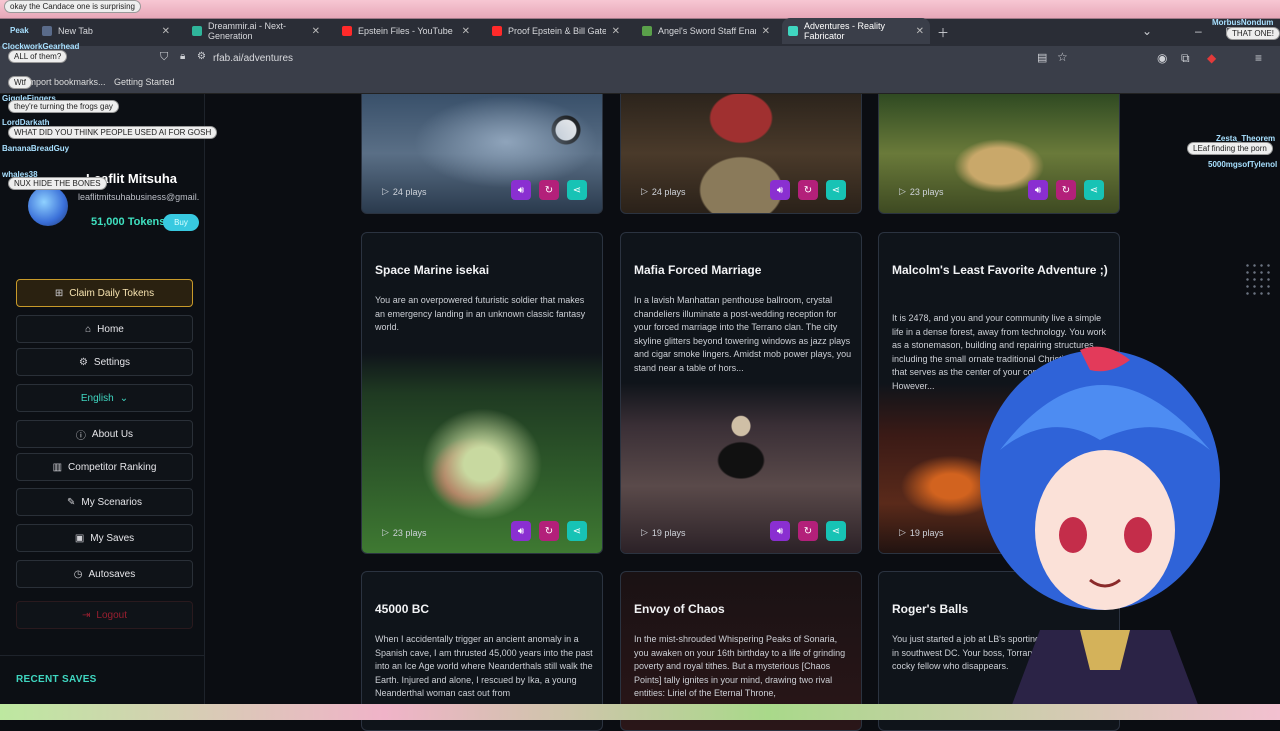  Describe the element at coordinates (1147, 31) in the screenshot. I see `tab-list-icon: ⌄` at that location.